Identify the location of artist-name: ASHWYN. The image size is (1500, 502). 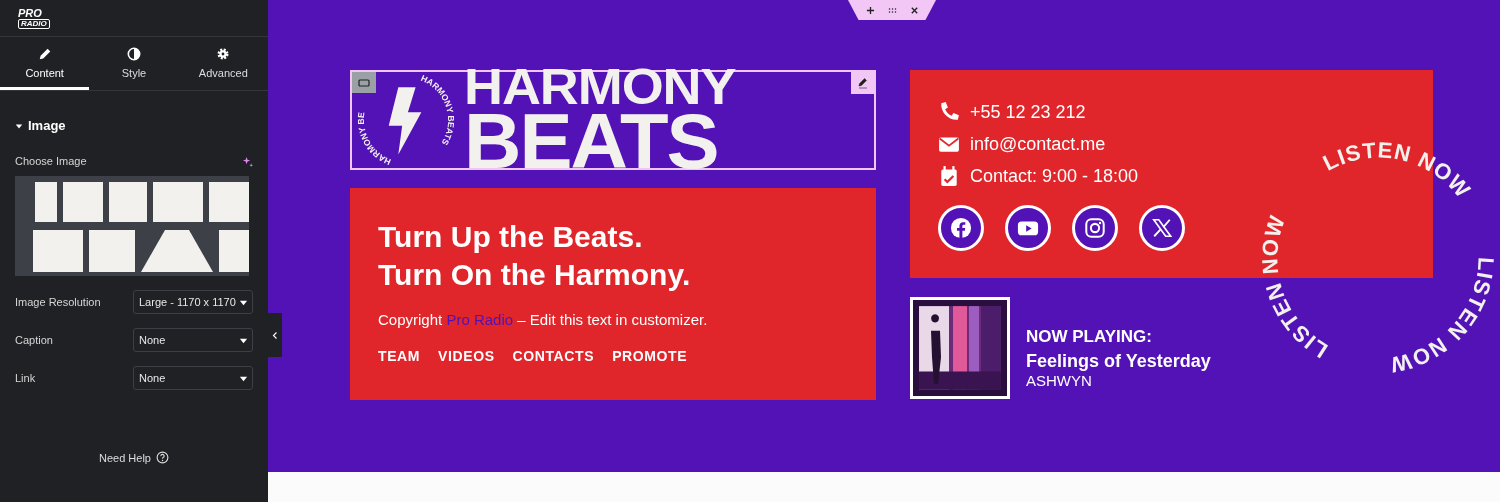
(1059, 380).